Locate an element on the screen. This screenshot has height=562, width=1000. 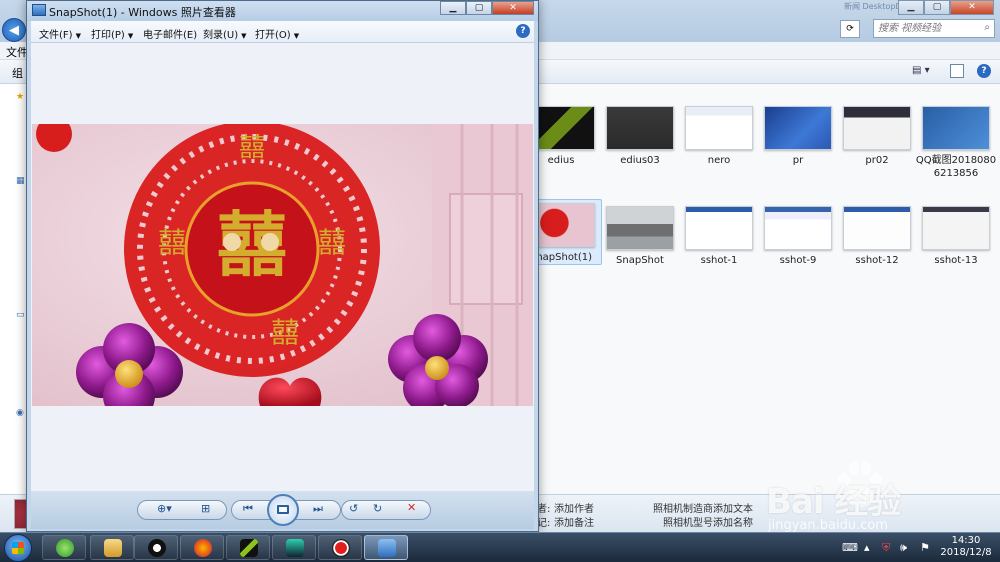
thumbnail-item: sshot-1 is located at coordinates (719, 236).